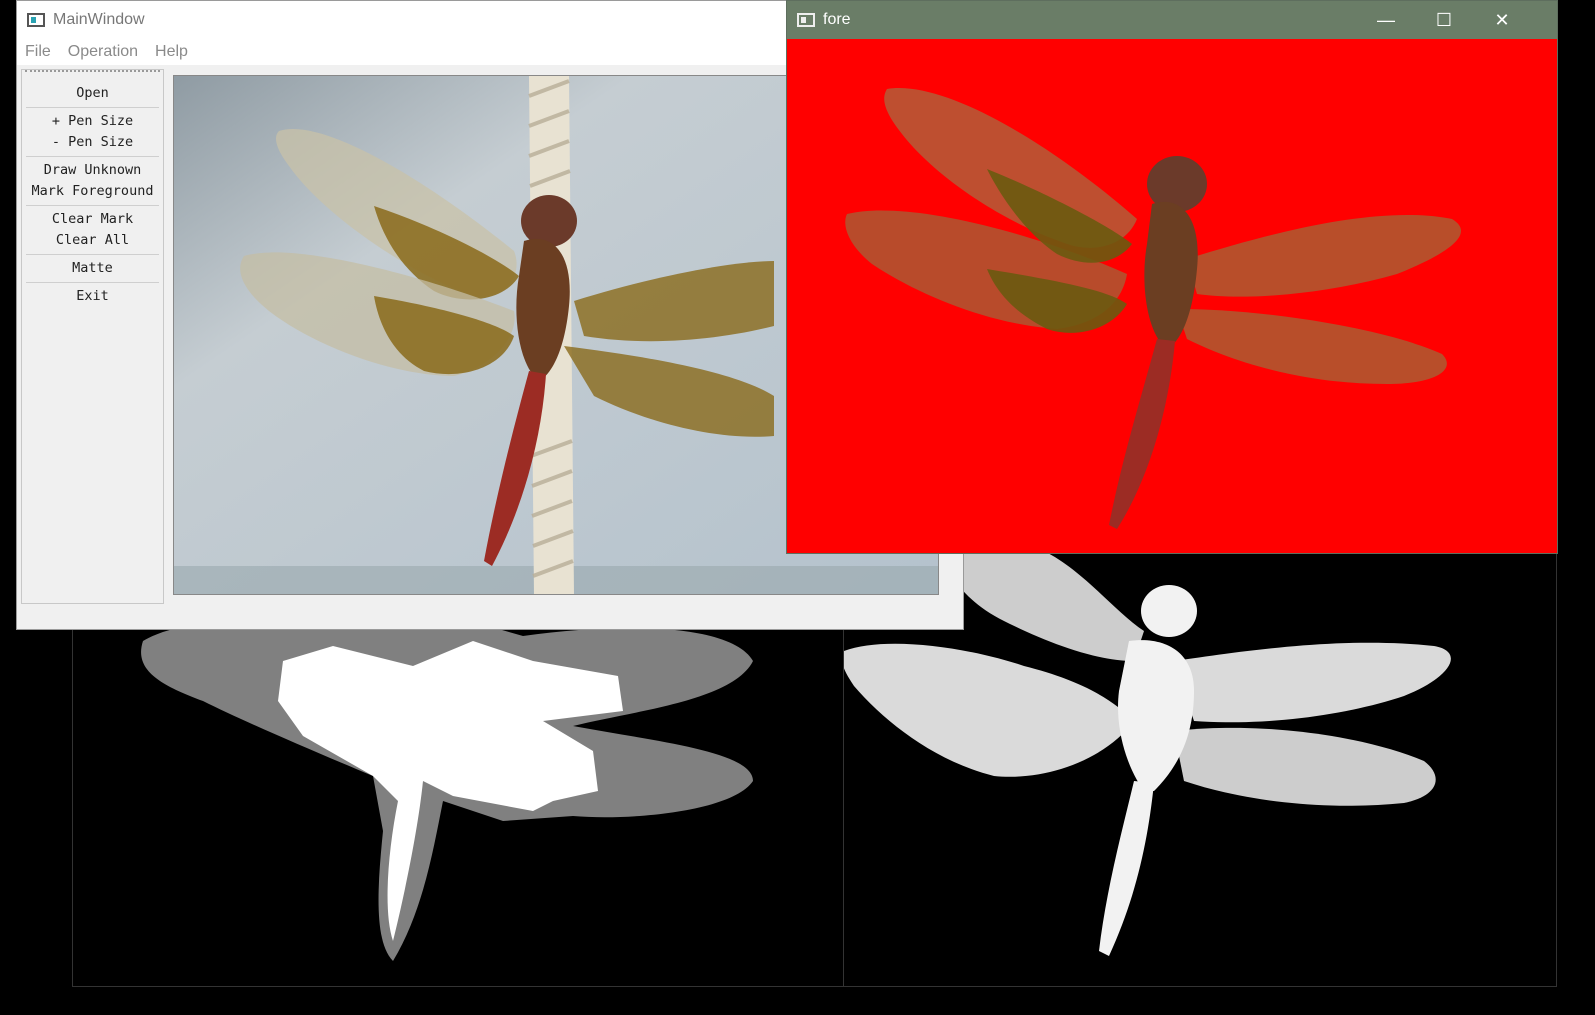 The height and width of the screenshot is (1015, 1595). What do you see at coordinates (1386, 20) in the screenshot?
I see `minimize-icon: —` at bounding box center [1386, 20].